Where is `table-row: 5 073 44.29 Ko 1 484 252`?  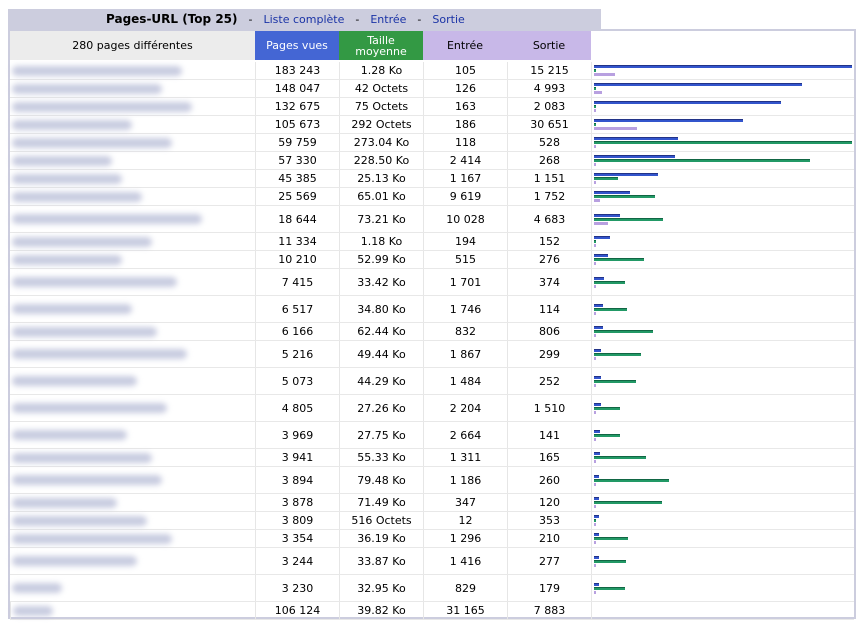 table-row: 5 073 44.29 Ko 1 484 252 is located at coordinates (432, 381).